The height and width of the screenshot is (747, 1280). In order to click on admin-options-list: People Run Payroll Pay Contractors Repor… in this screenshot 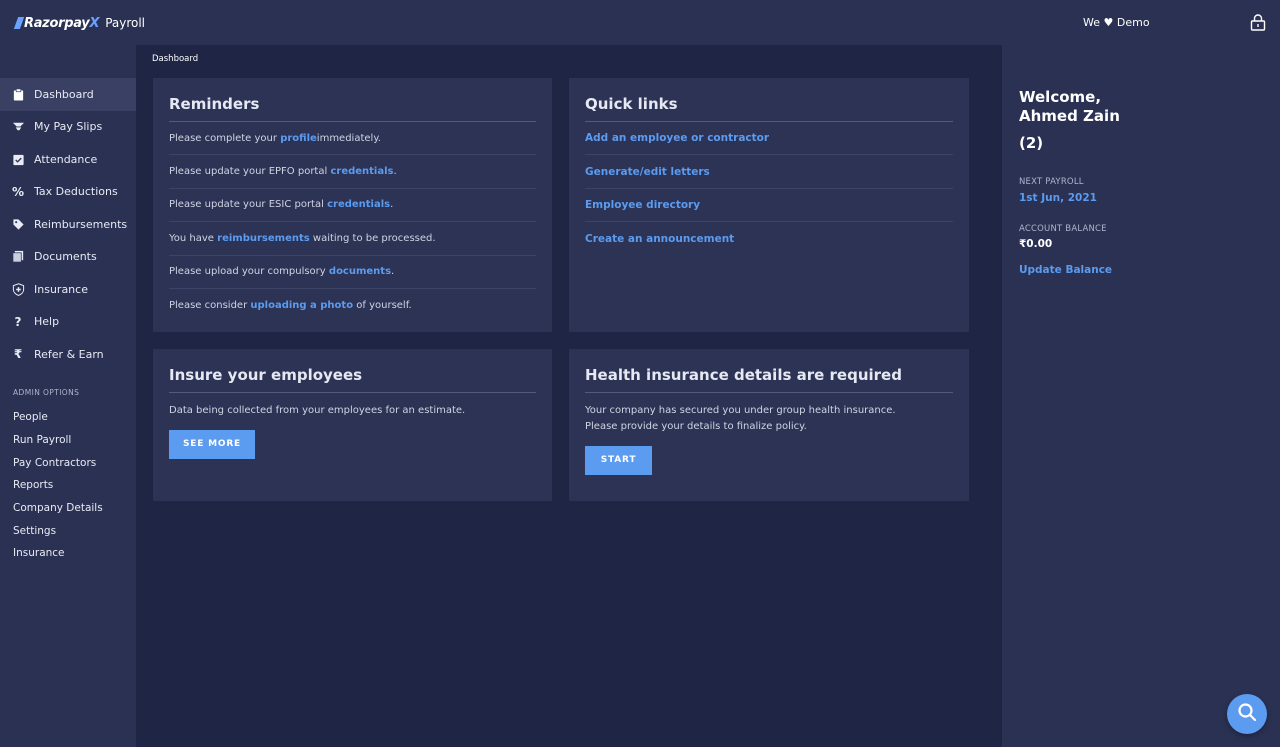, I will do `click(58, 485)`.